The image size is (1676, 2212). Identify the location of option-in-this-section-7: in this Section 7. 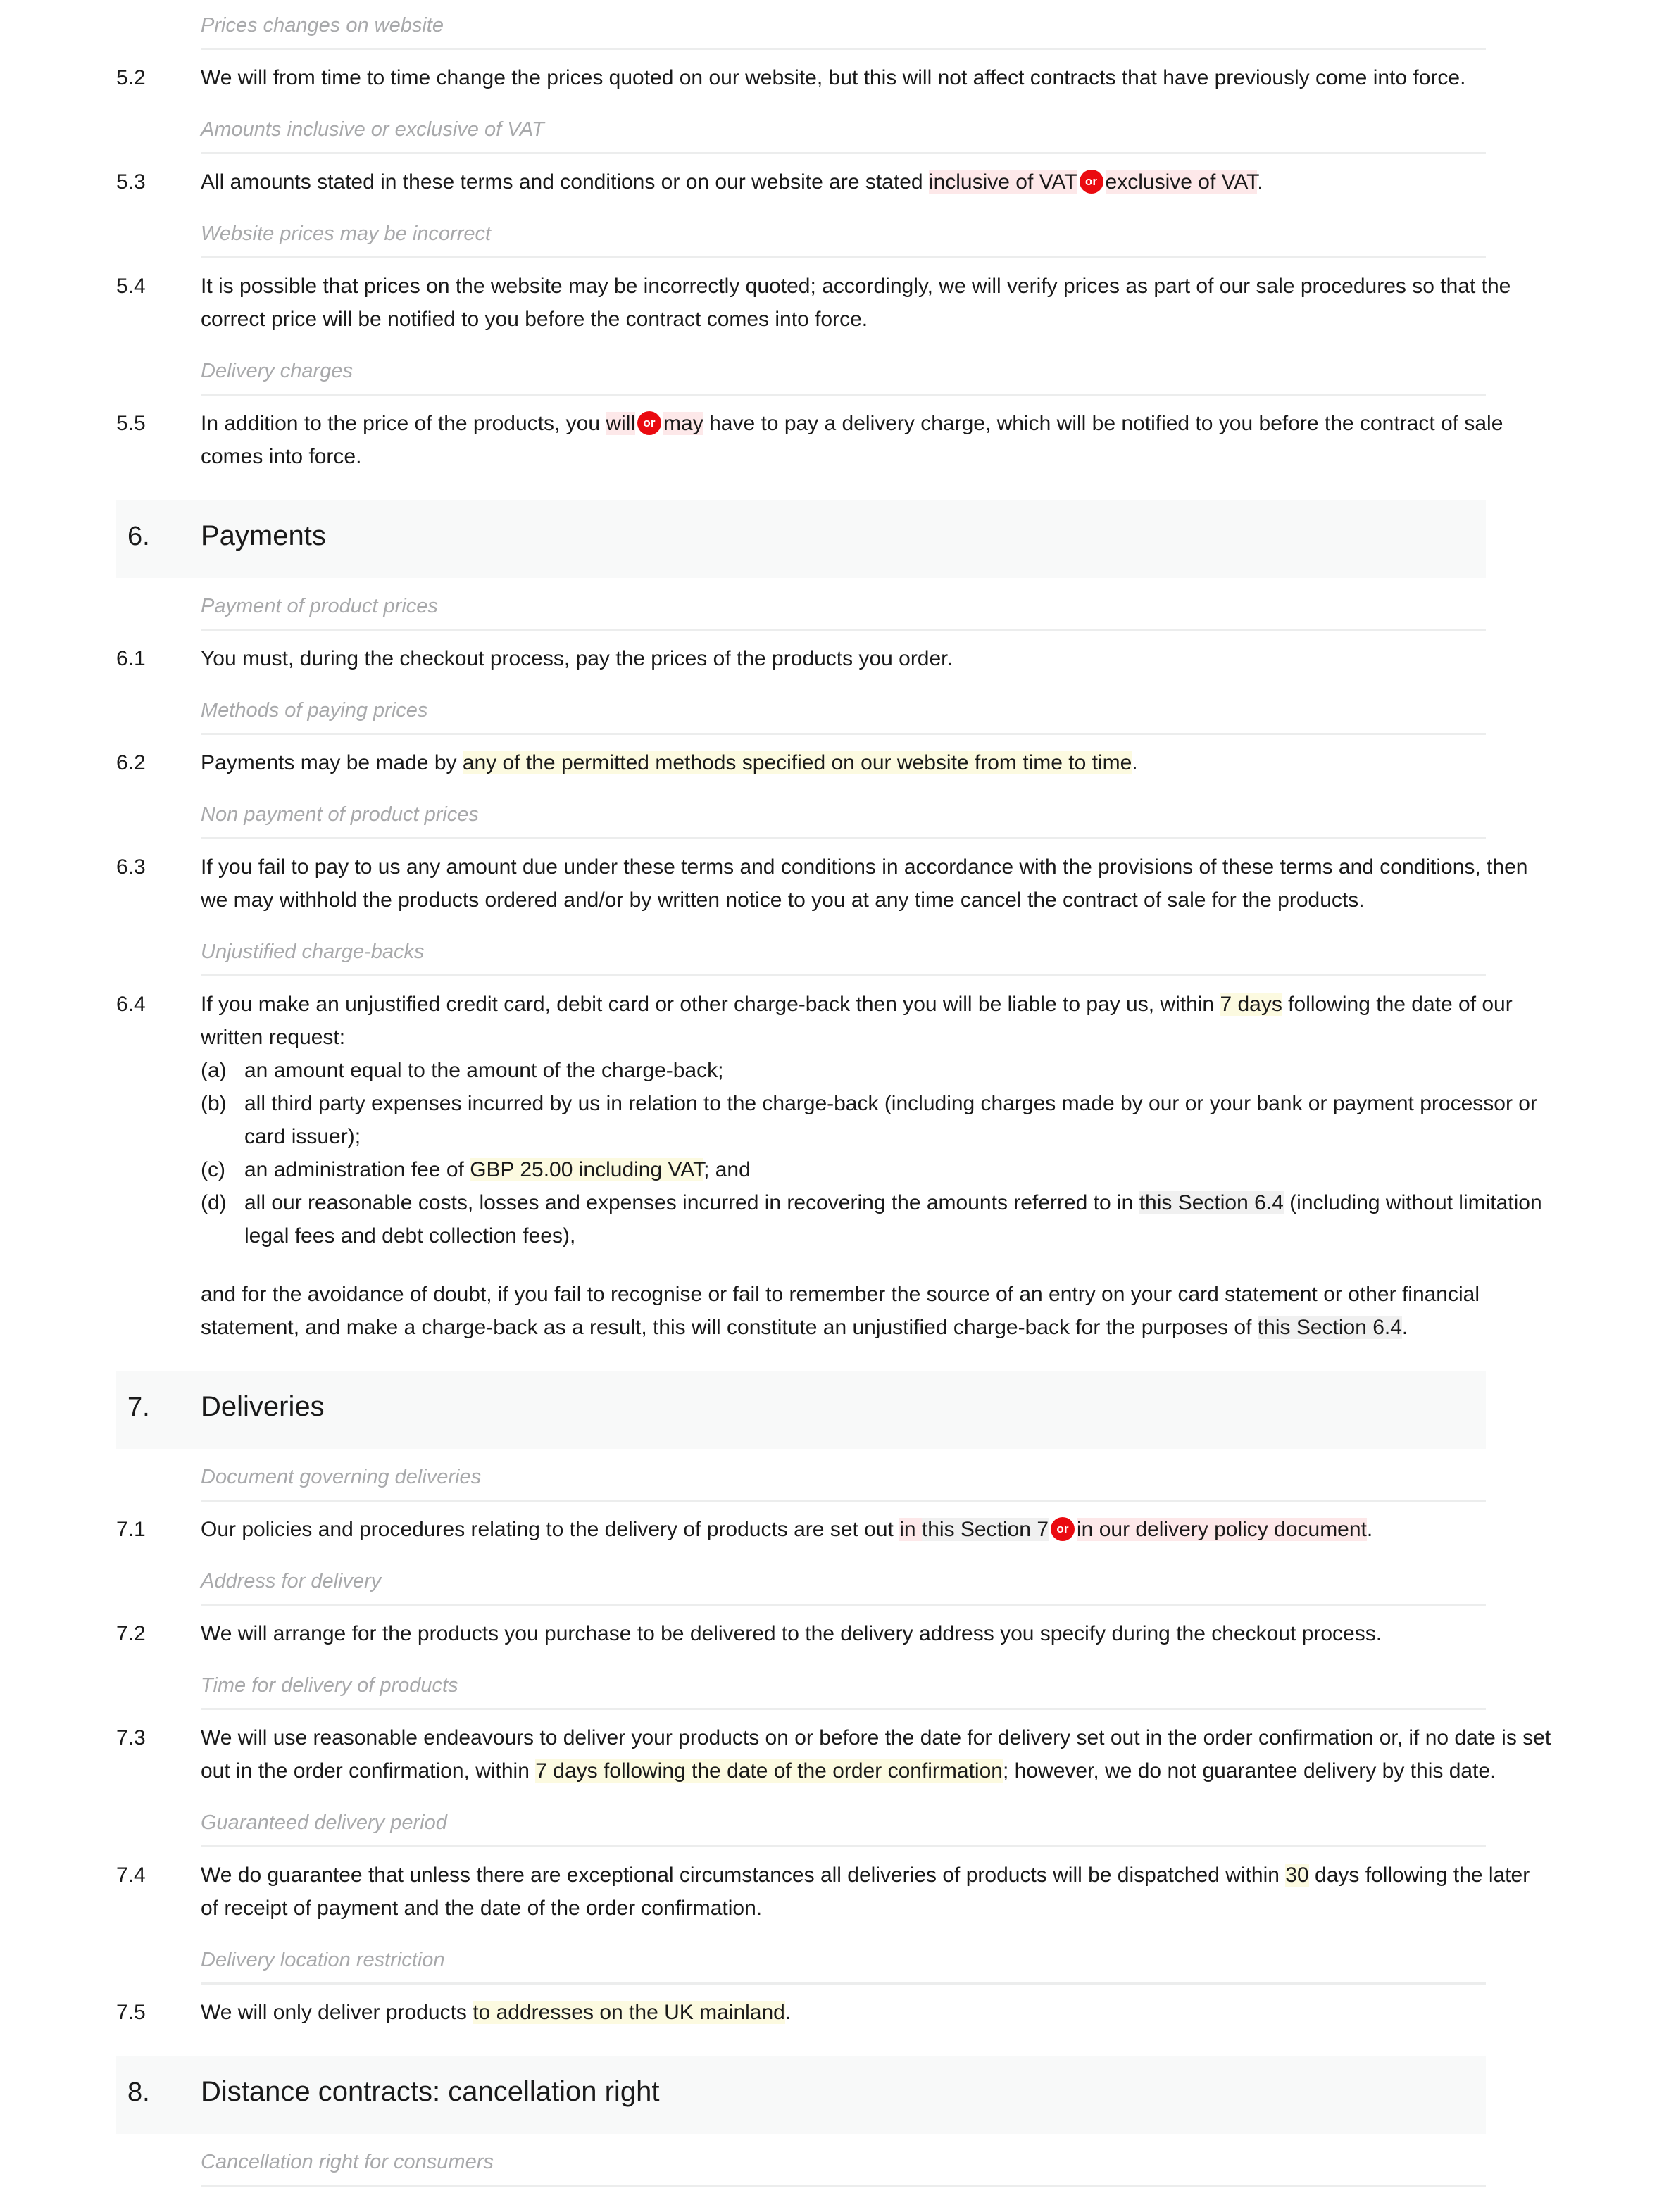
(974, 1529).